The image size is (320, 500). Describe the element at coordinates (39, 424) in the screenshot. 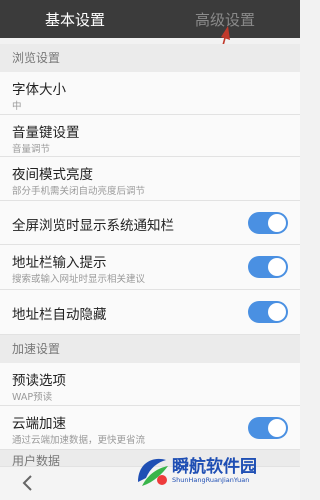

I see `setting-cloud-speed-title: 云端加速` at that location.